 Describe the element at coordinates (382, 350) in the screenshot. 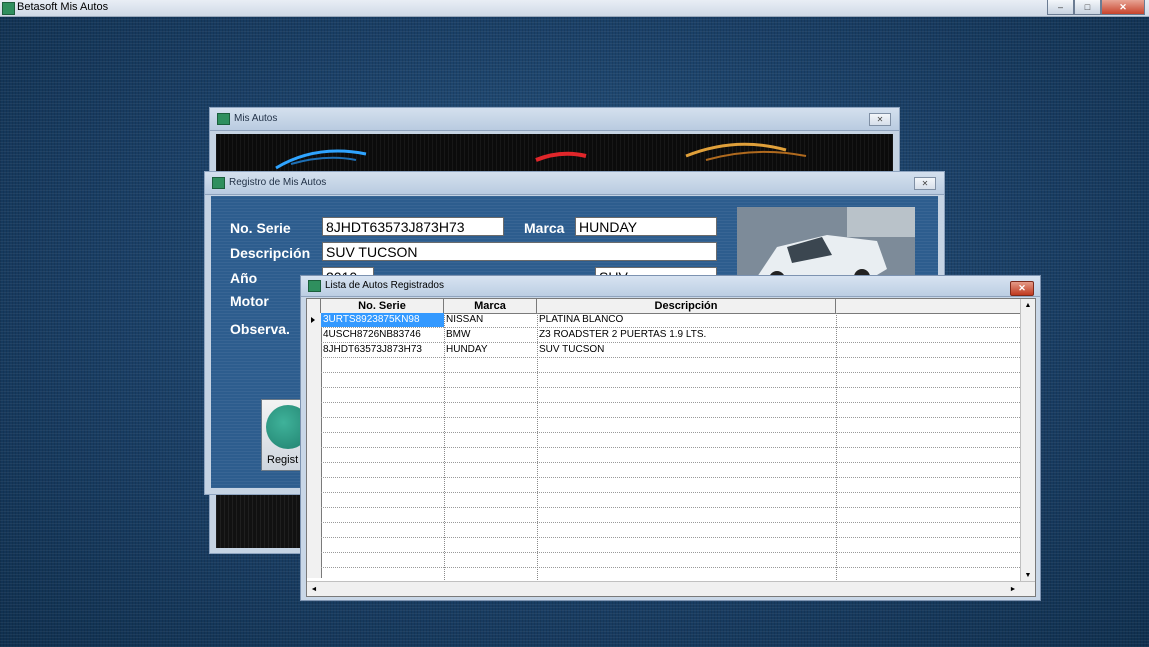

I see `table-cell: 8JHDT63573J873H73` at that location.